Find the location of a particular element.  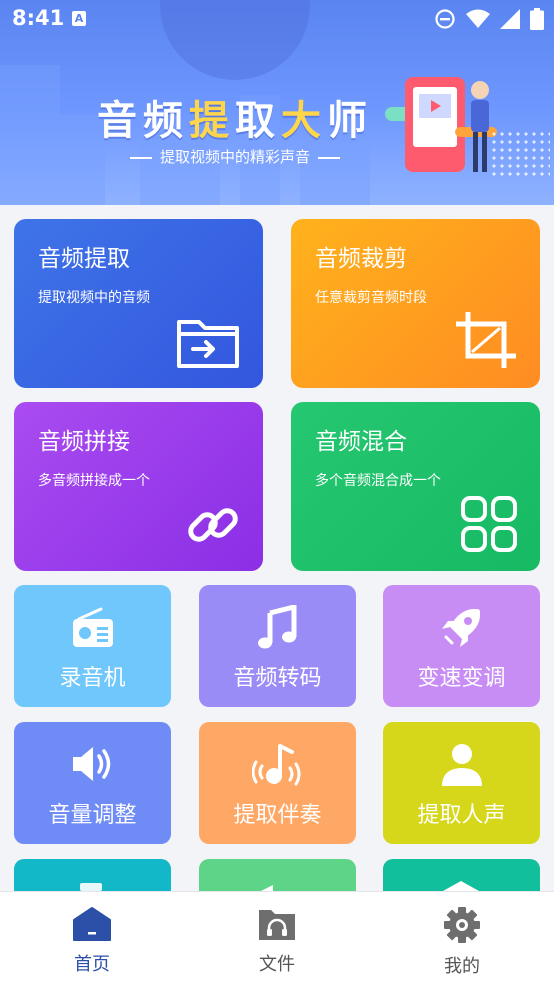

feature-label: 提取伴奏 is located at coordinates (277, 815).